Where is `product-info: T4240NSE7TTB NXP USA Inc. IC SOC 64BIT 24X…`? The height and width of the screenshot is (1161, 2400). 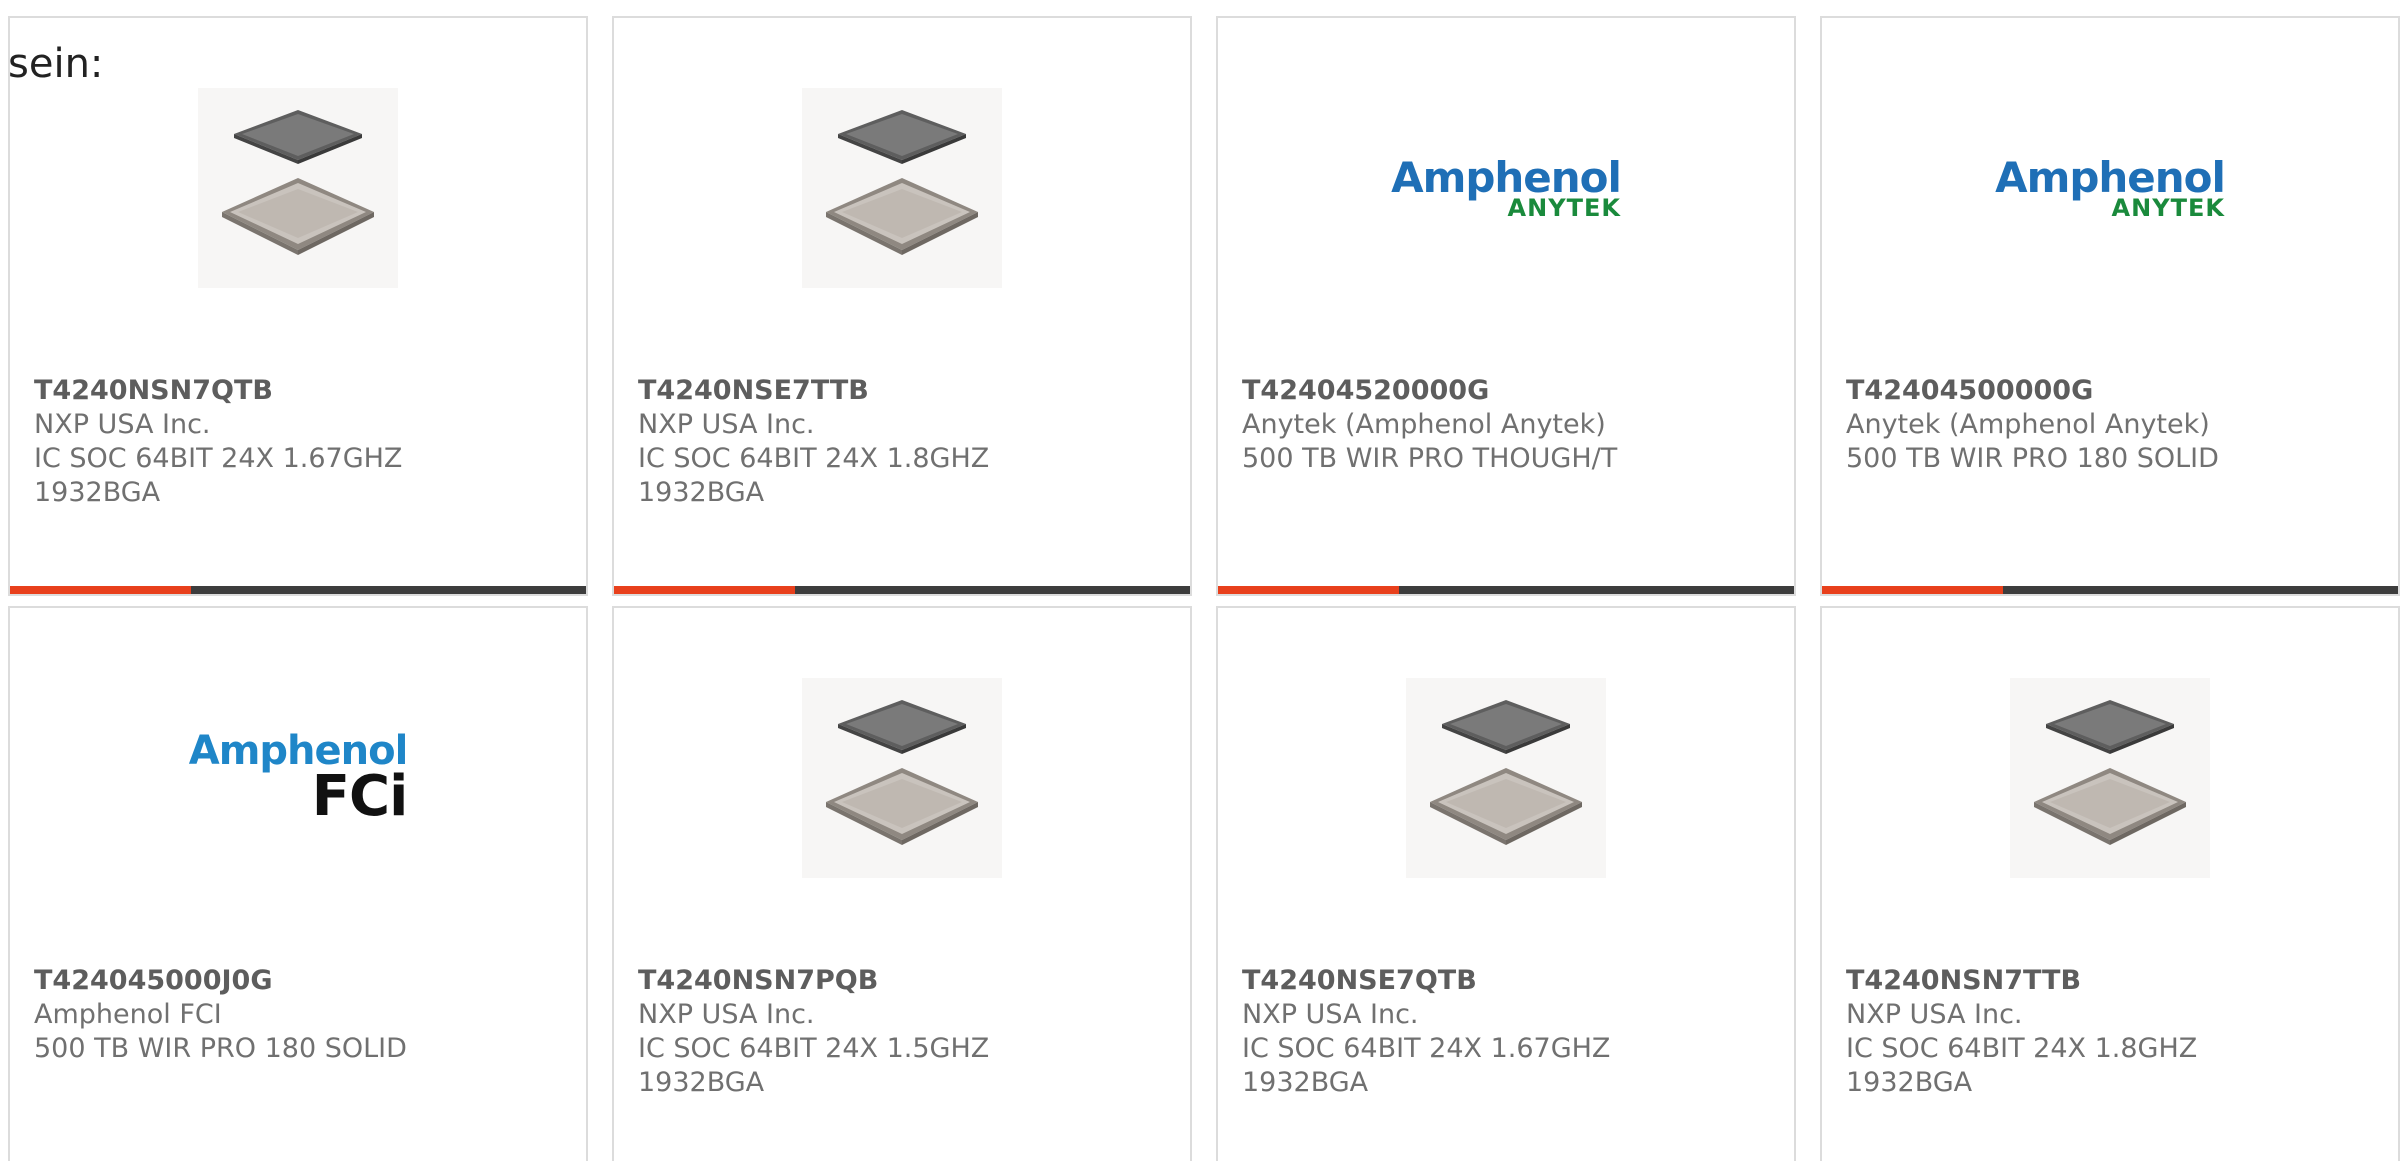 product-info: T4240NSE7TTB NXP USA Inc. IC SOC 64BIT 24X… is located at coordinates (906, 442).